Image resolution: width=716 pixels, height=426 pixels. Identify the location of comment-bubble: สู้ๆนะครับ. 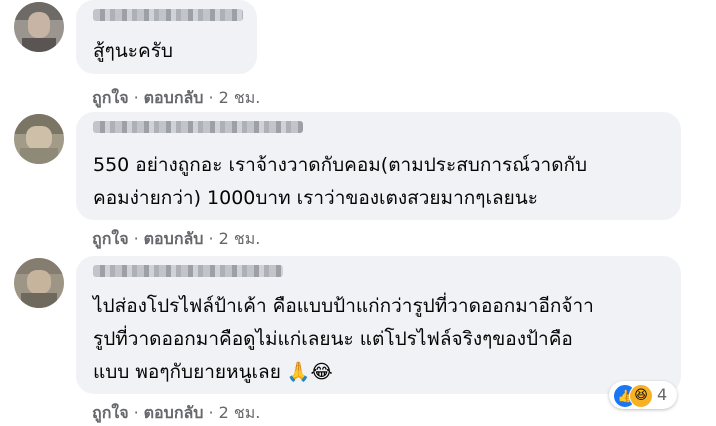
(166, 37).